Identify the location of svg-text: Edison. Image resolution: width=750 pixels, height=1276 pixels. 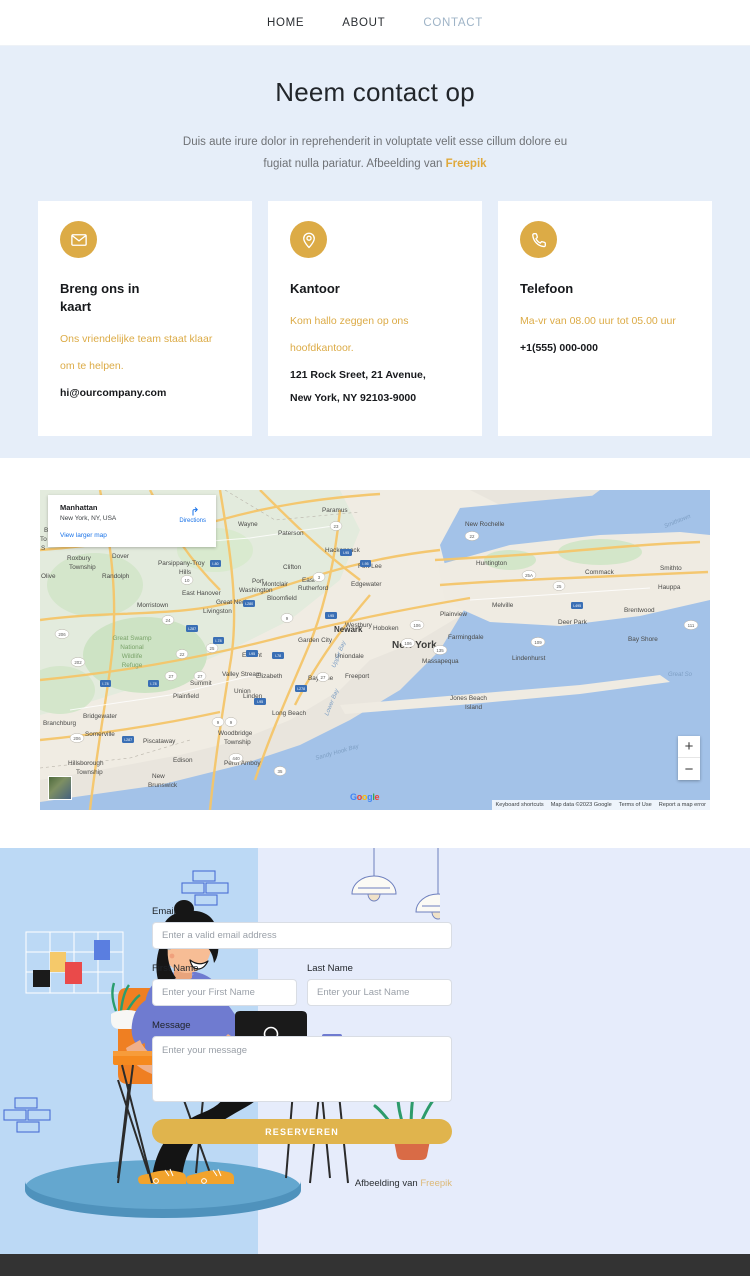
(183, 760).